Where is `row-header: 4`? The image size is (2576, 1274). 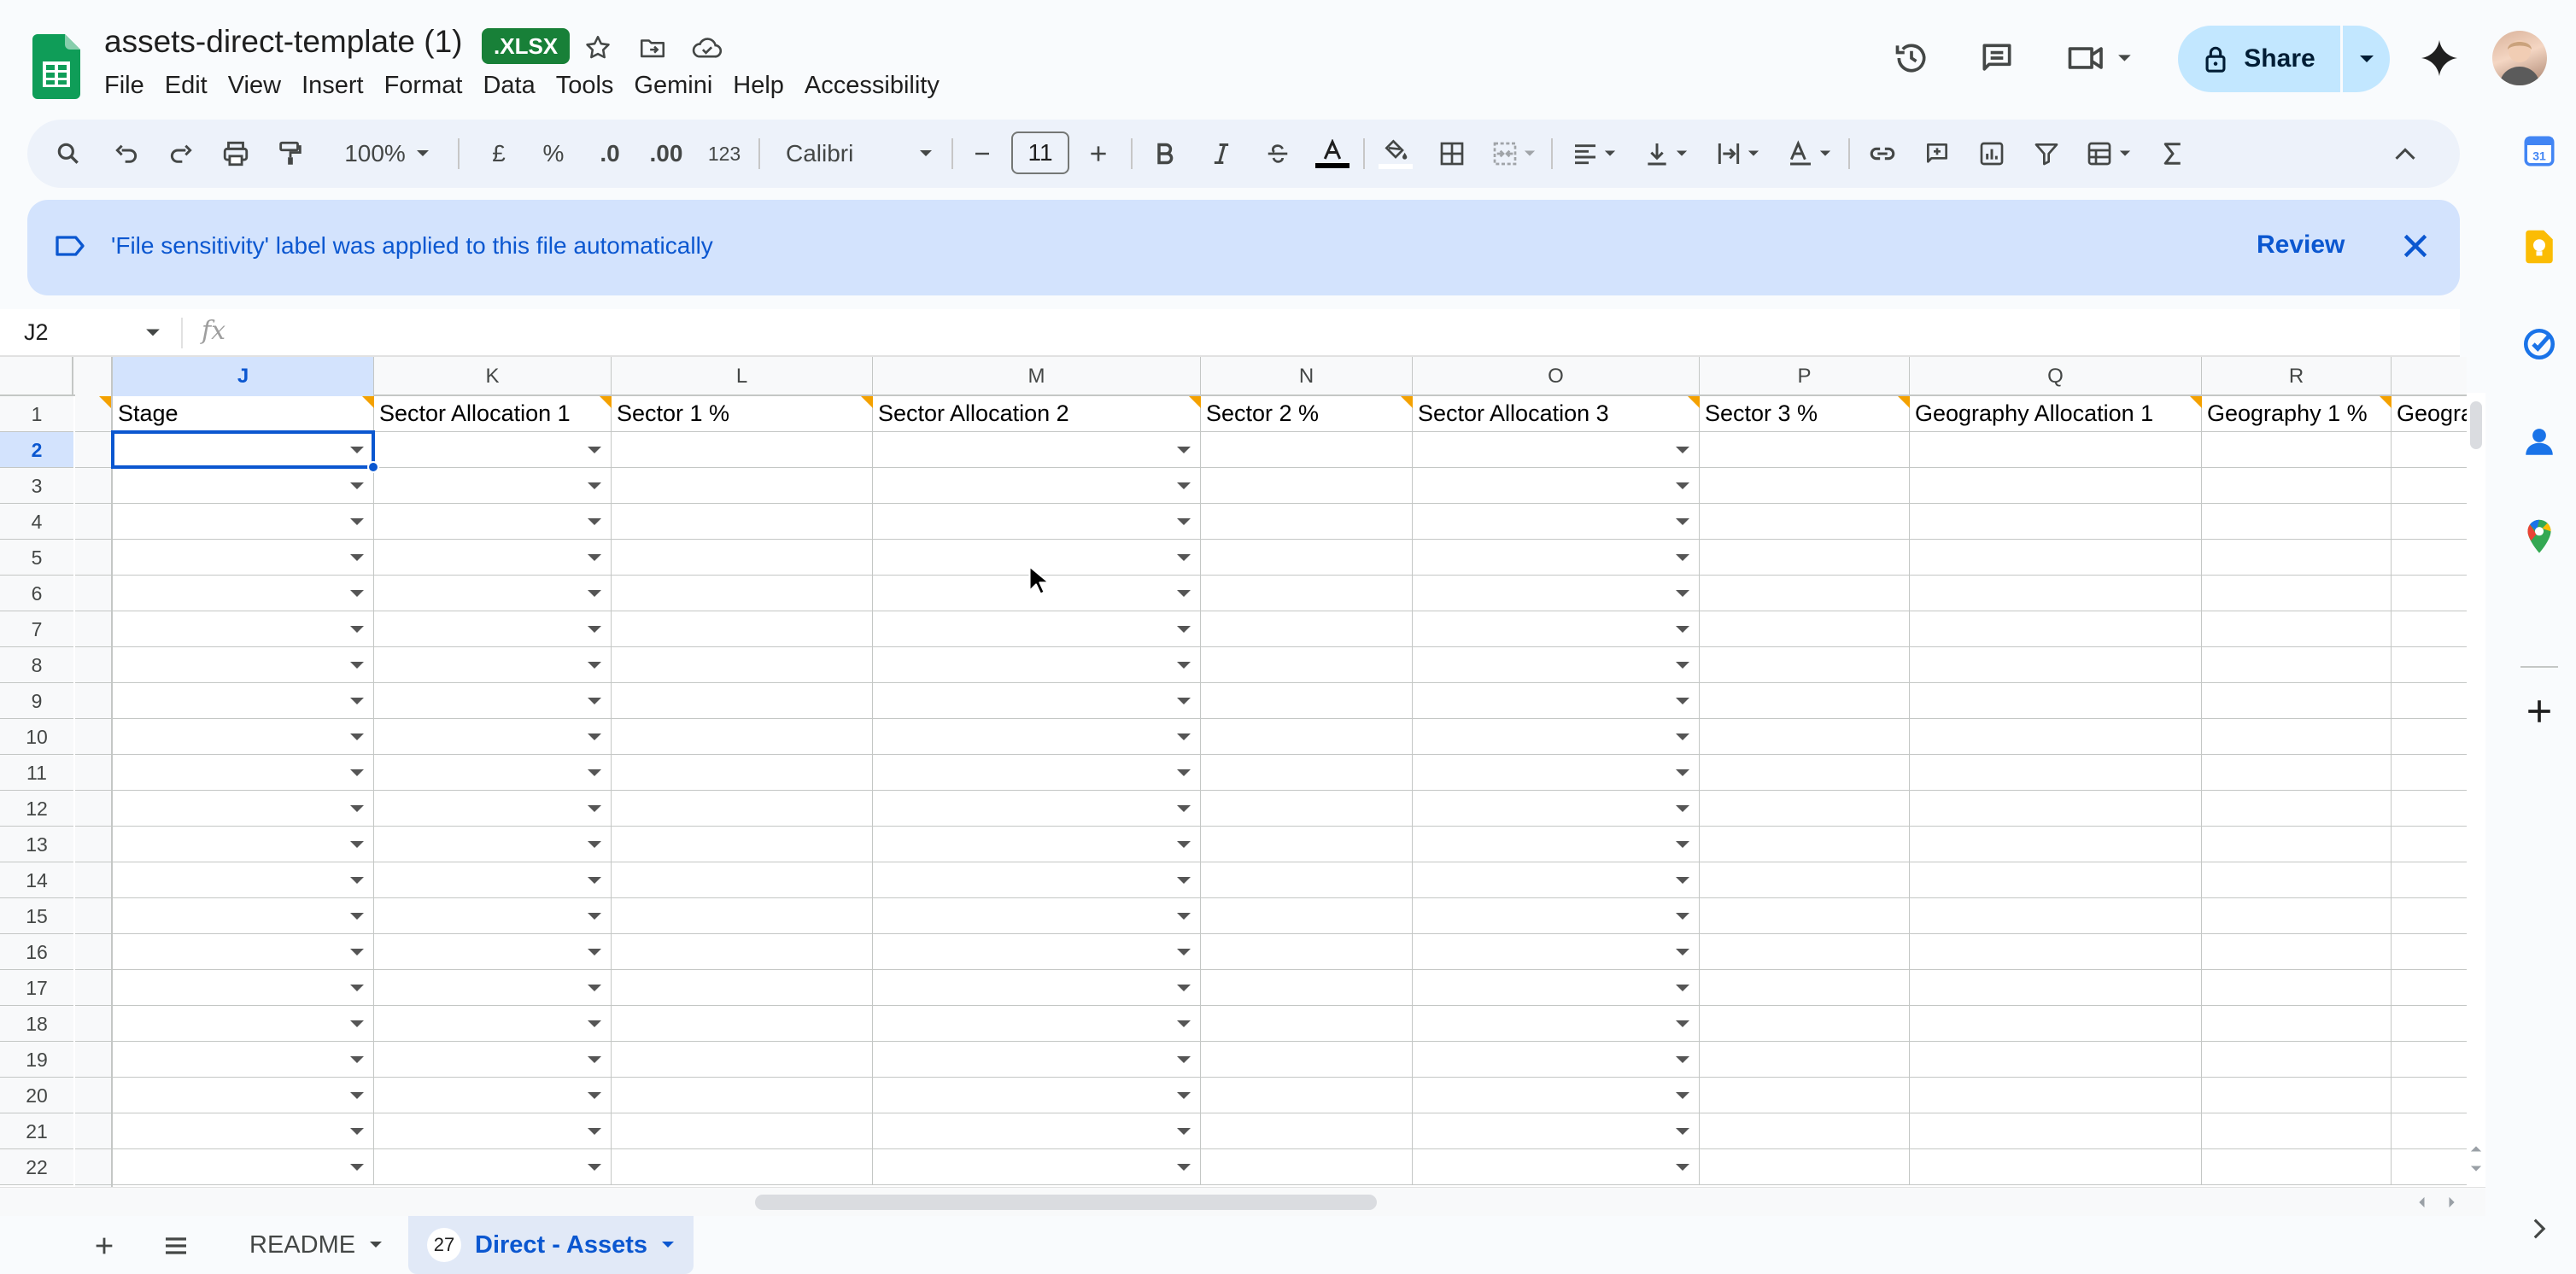
row-header: 4 is located at coordinates (36, 522).